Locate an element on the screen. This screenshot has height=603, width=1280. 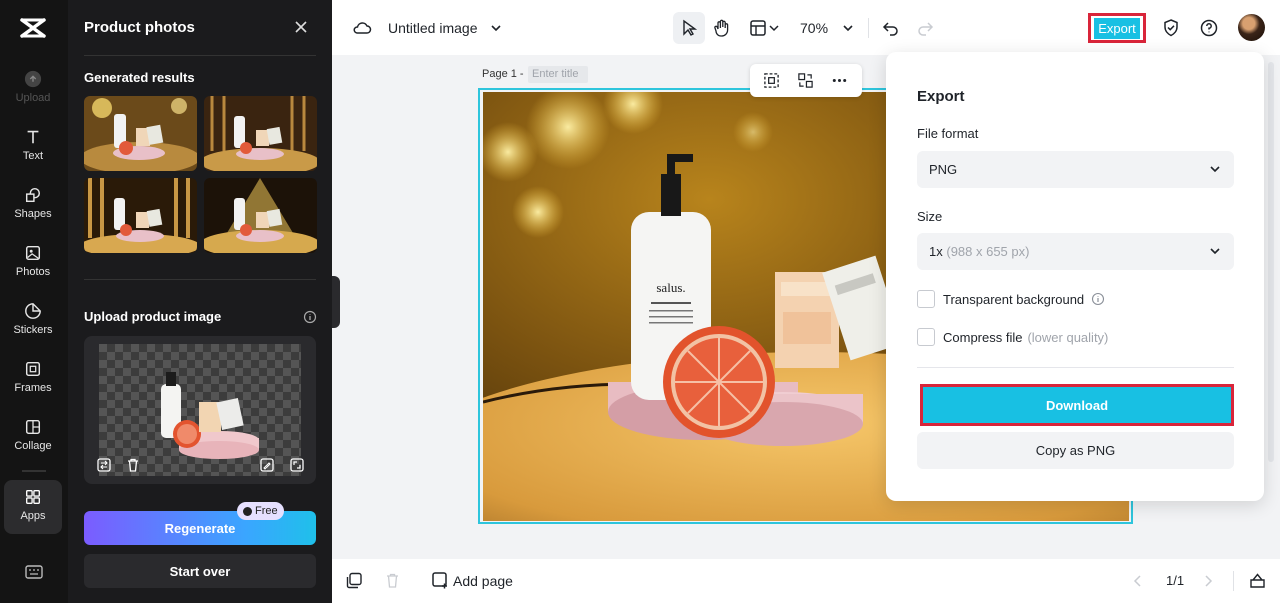
rail-item-upload: Upload is located at coordinates (33, 96).